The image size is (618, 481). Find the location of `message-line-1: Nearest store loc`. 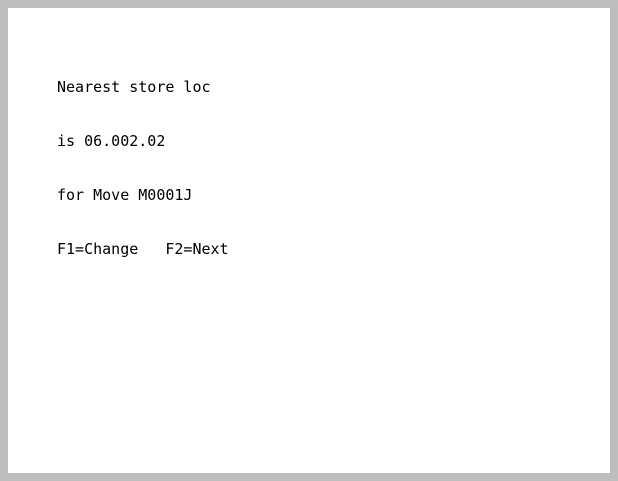

message-line-1: Nearest store loc is located at coordinates (134, 87).